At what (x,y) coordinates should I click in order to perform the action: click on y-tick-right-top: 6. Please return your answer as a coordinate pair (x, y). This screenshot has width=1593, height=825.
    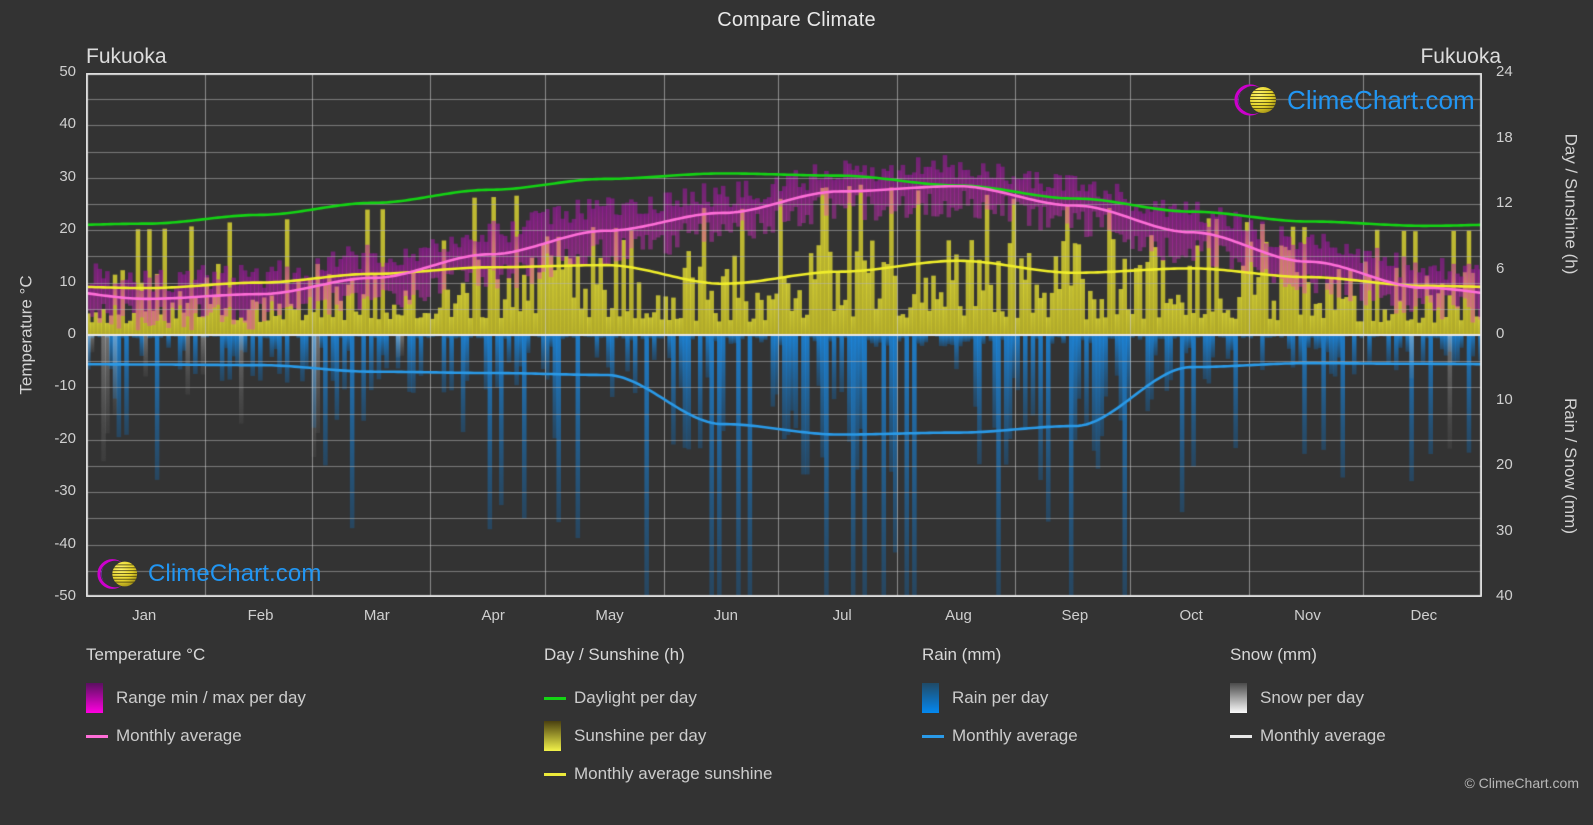
    Looking at the image, I should click on (1500, 268).